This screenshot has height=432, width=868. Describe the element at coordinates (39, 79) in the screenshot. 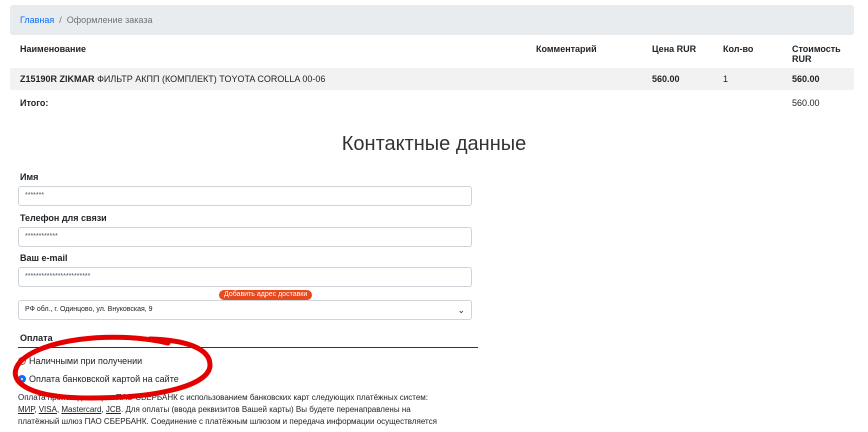

I see `item-code: Z15190R` at that location.